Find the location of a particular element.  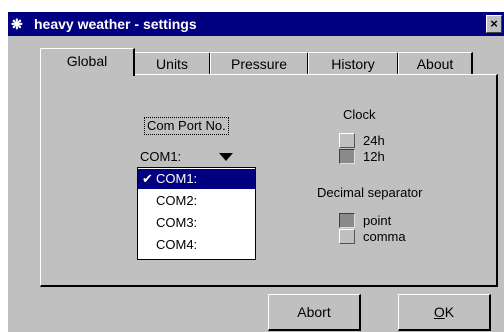

abort-button-label: Abort is located at coordinates (314, 312).